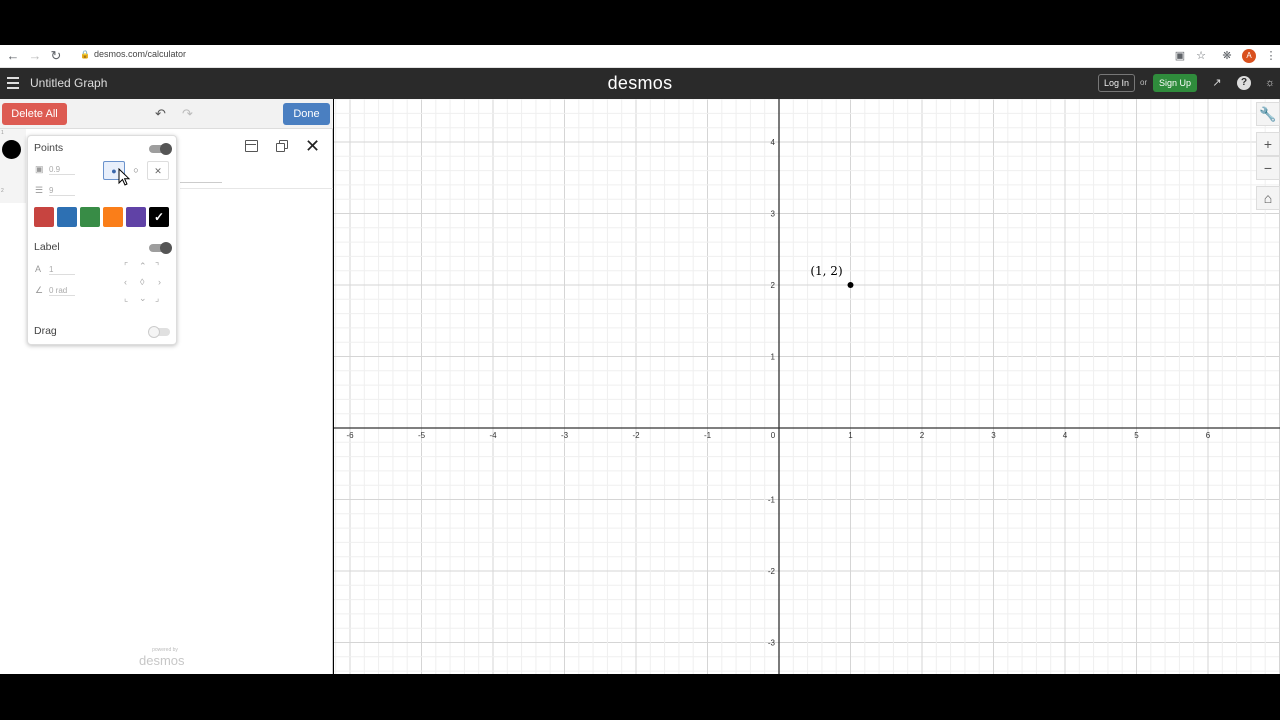 This screenshot has height=720, width=1280. Describe the element at coordinates (282, 146) in the screenshot. I see `duplicate-icon` at that location.